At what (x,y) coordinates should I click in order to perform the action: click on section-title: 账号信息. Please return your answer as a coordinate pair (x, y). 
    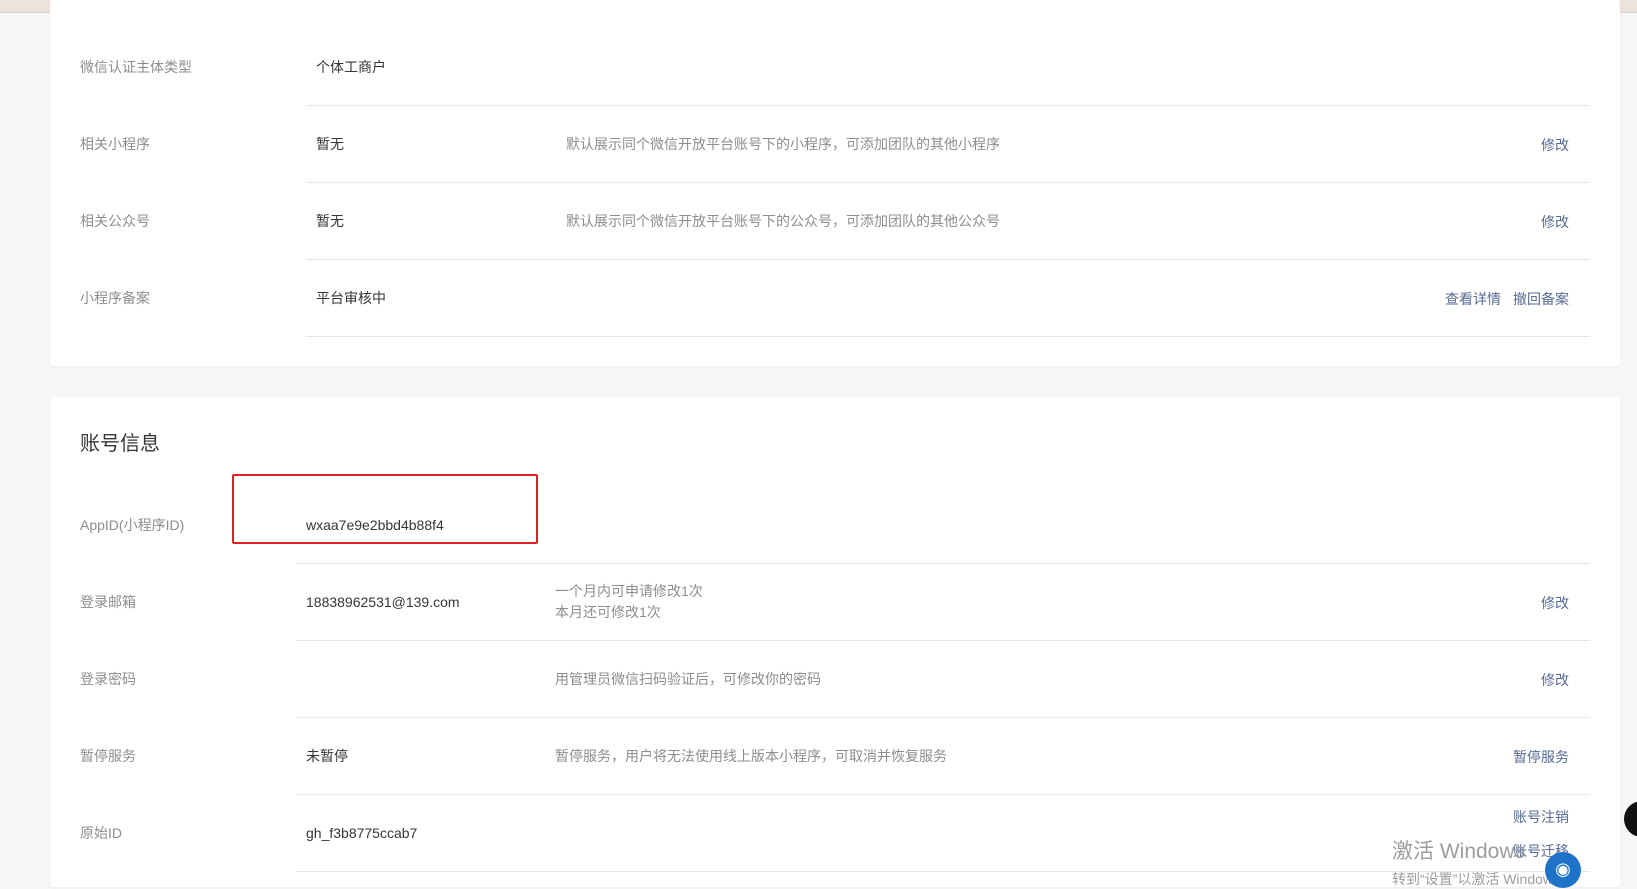
    Looking at the image, I should click on (120, 444).